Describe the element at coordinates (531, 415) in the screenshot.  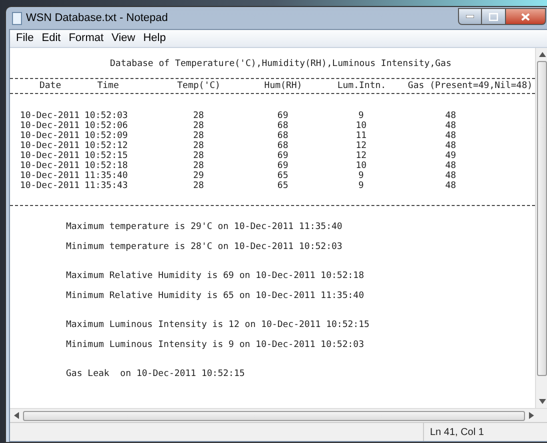
I see `scroll-right-icon` at that location.